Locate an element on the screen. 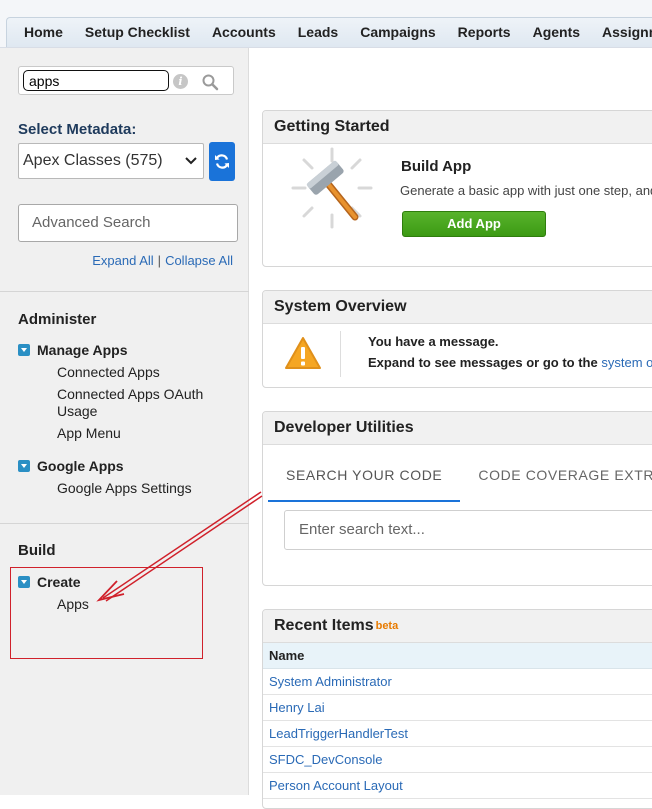 The width and height of the screenshot is (652, 809). refresh-button is located at coordinates (222, 161).